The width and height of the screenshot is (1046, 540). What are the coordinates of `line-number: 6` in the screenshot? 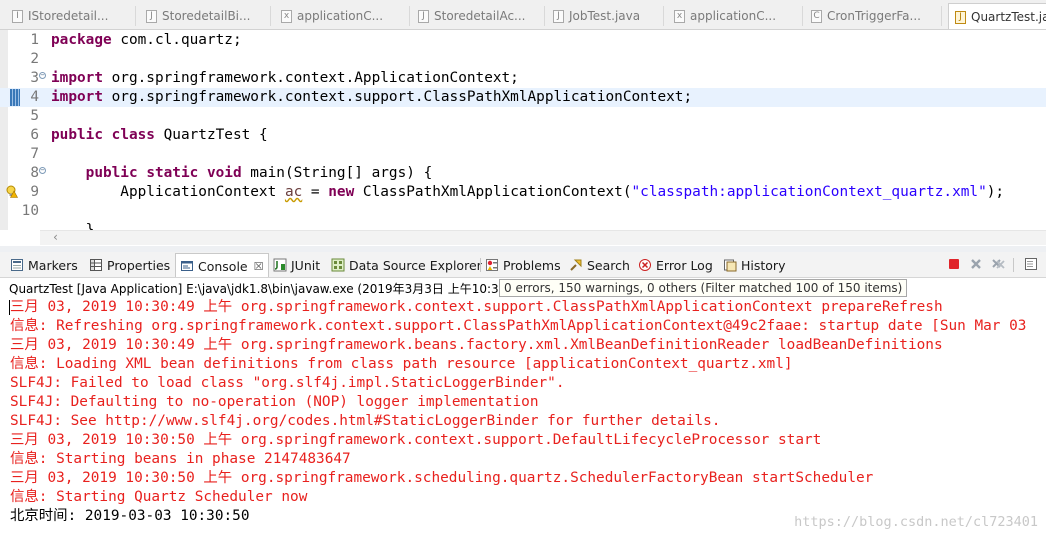 It's located at (34, 135).